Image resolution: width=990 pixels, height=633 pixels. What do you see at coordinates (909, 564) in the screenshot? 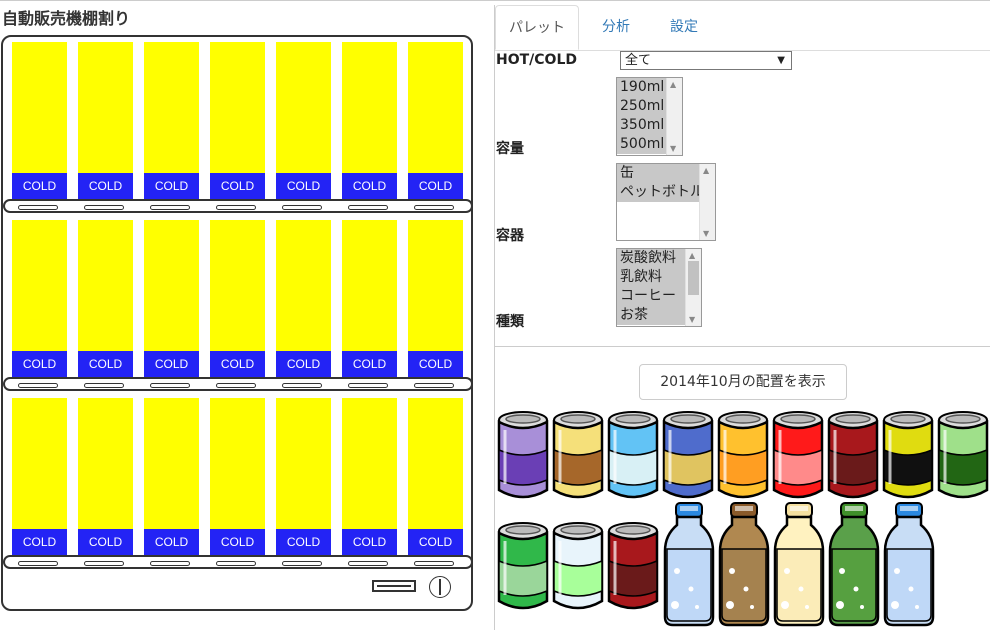
I see `bottle-drink-icon` at bounding box center [909, 564].